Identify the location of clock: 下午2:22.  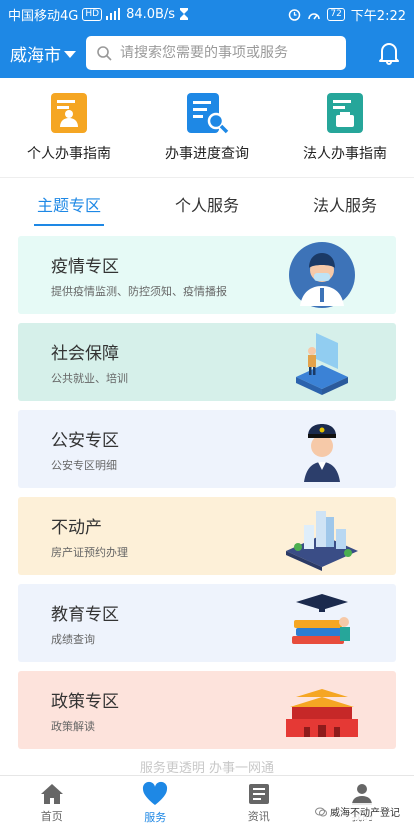
(378, 16).